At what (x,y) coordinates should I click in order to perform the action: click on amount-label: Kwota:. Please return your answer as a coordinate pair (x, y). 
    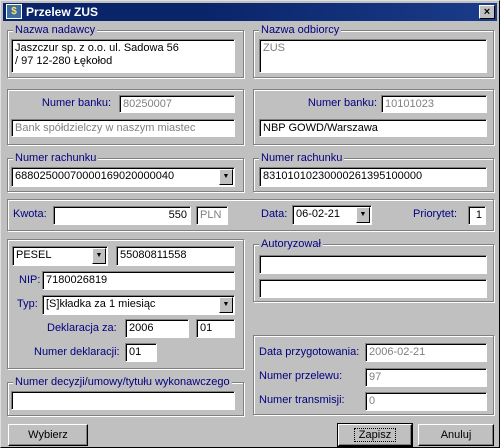
    Looking at the image, I should click on (30, 214).